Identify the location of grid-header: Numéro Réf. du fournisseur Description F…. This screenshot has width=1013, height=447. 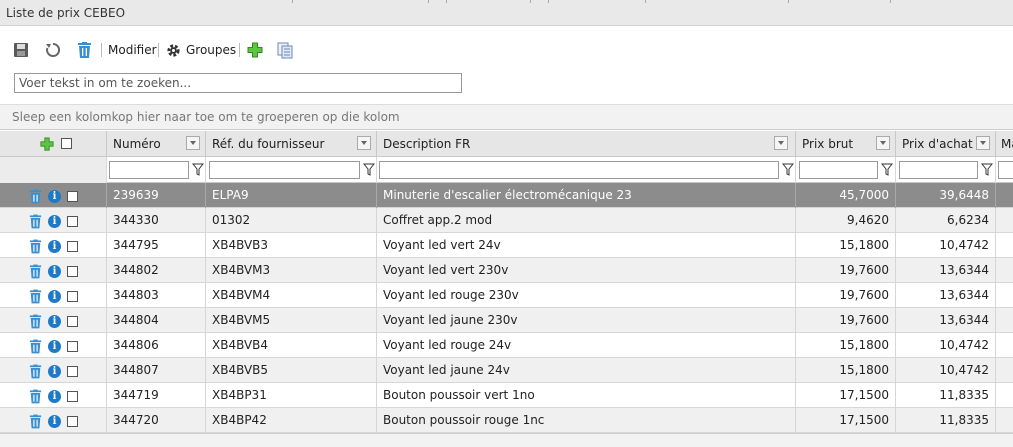
(506, 144).